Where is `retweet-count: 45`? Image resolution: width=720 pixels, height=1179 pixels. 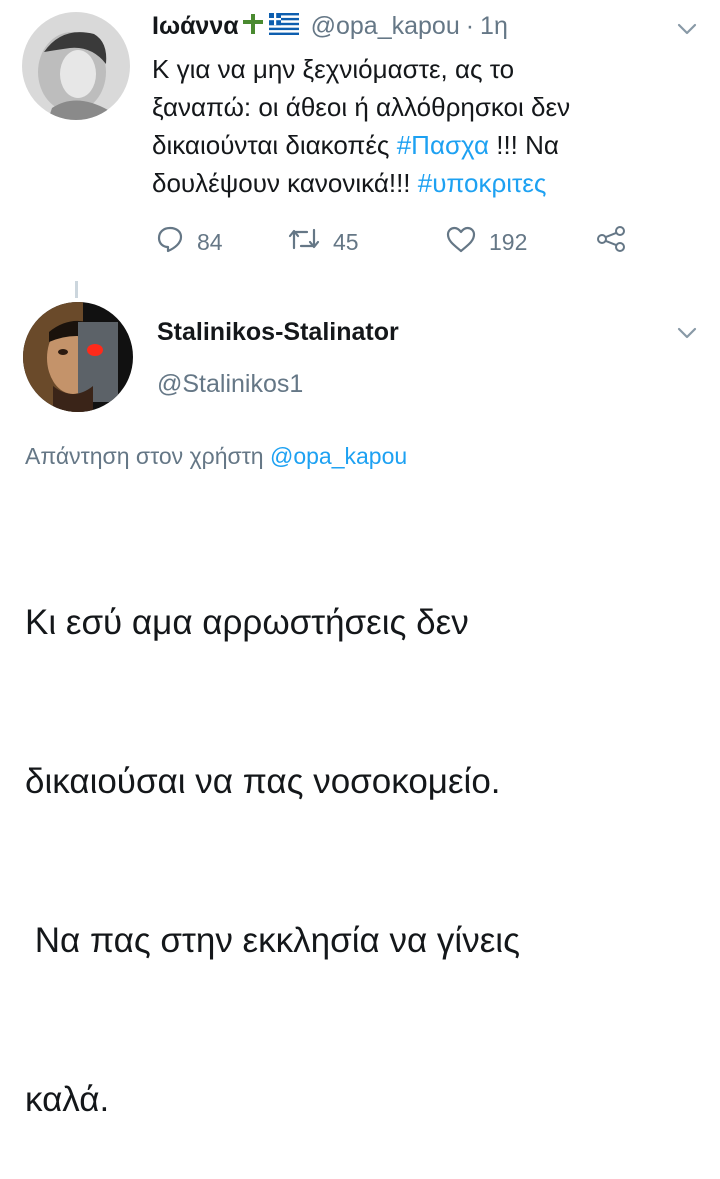
retweet-count: 45 is located at coordinates (346, 241).